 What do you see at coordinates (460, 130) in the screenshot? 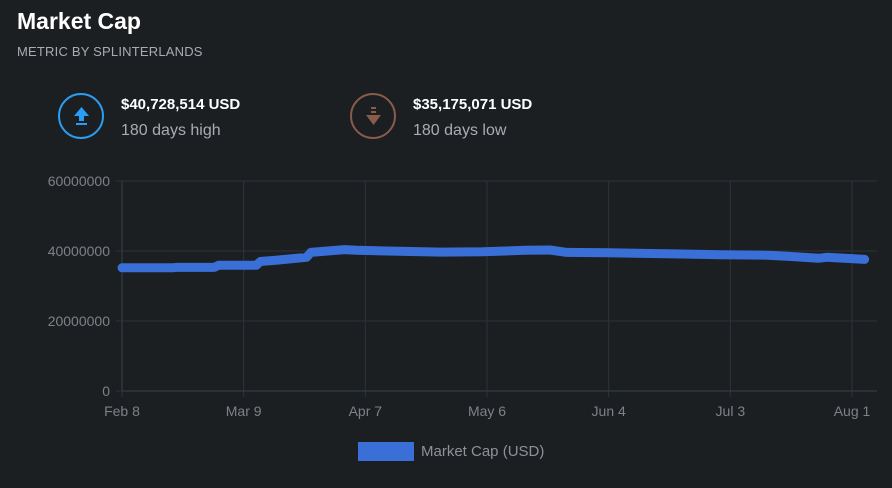
I see `stat-low-label: 180 days low` at bounding box center [460, 130].